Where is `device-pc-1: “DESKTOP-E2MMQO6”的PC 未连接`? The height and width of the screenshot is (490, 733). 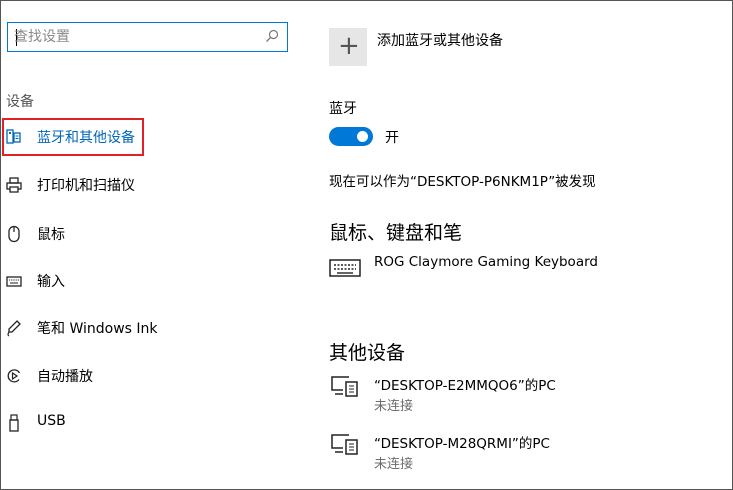 device-pc-1: “DESKTOP-E2MMQO6”的PC 未连接 is located at coordinates (531, 397).